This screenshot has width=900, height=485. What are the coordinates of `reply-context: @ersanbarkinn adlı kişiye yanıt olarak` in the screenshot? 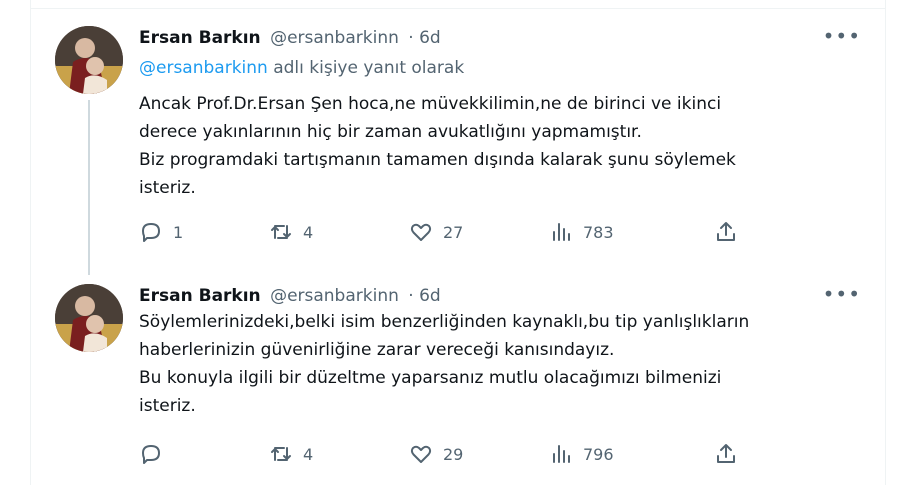 It's located at (301, 68).